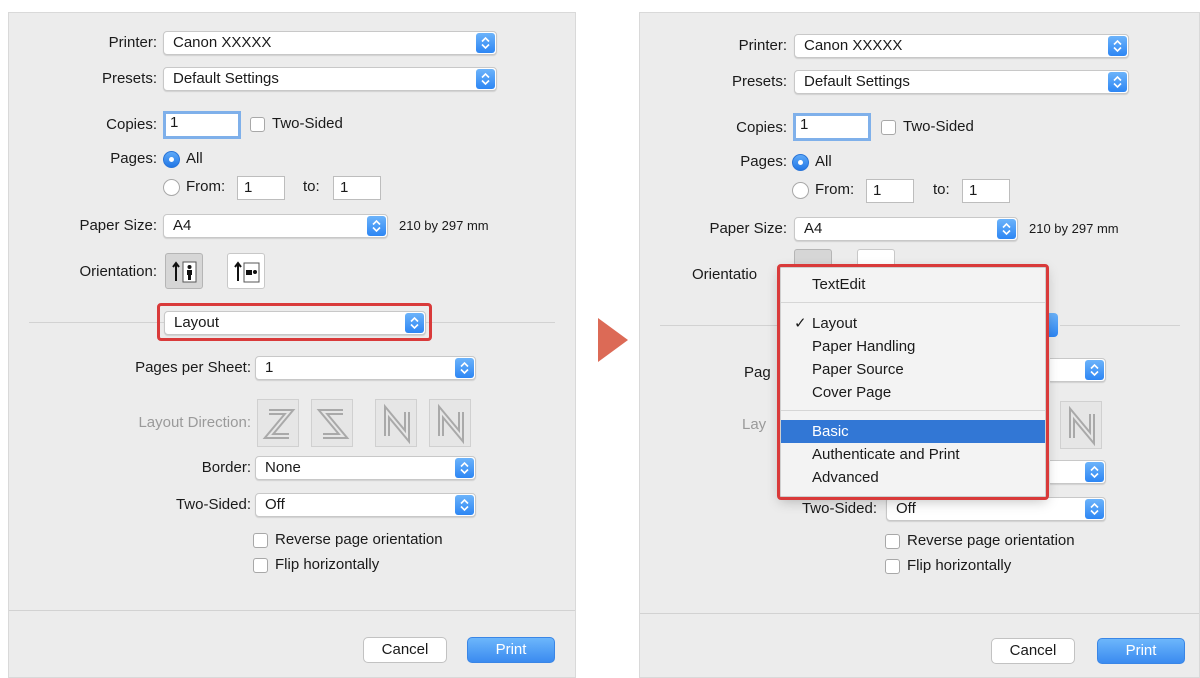 The height and width of the screenshot is (678, 1200). I want to click on layout-s-icon, so click(333, 424).